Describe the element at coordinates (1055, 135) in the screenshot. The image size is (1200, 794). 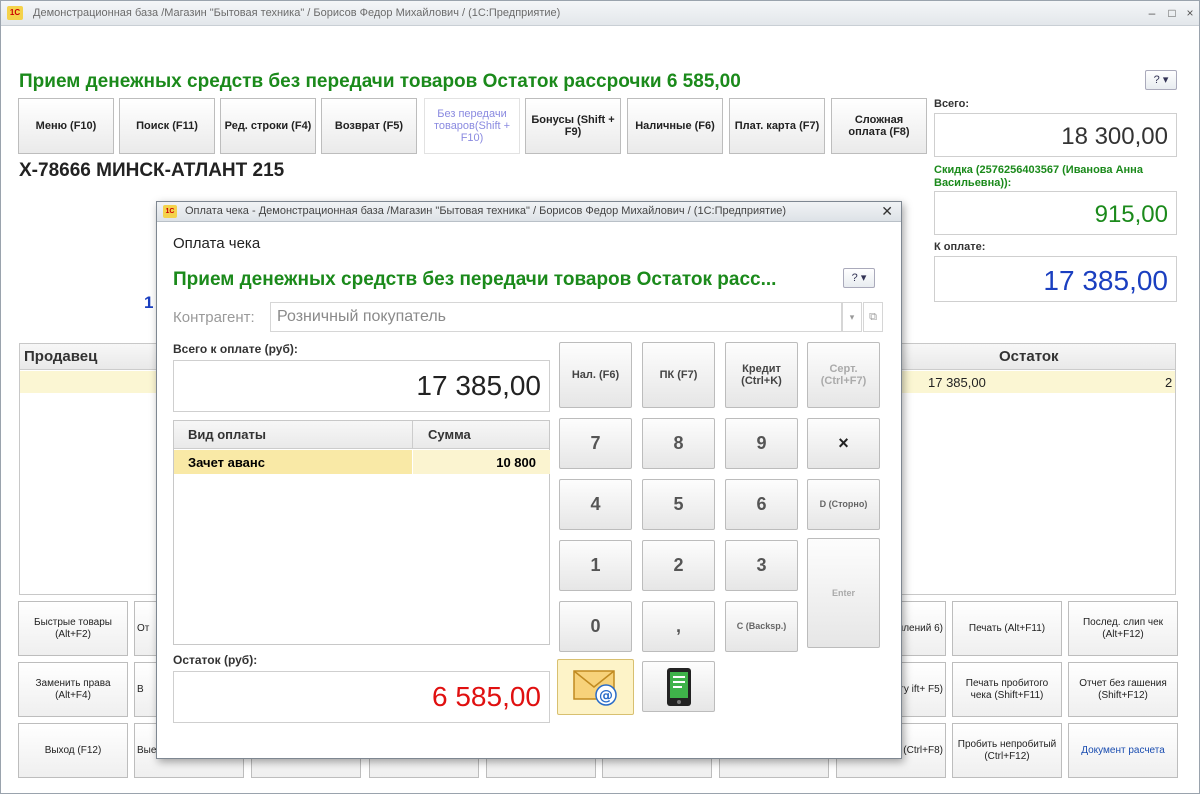
I see `total-value: 18 300,00` at that location.